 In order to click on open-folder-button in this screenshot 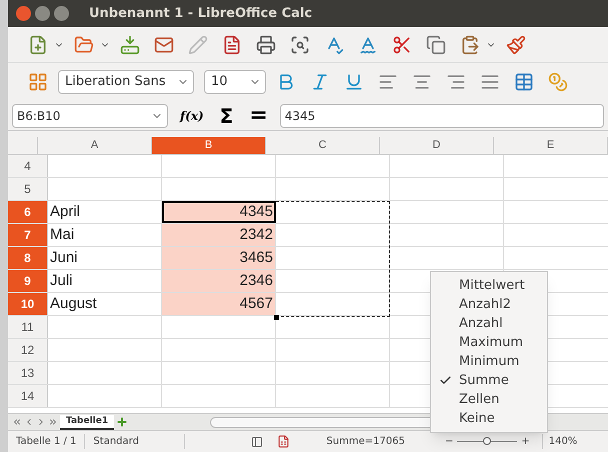, I will do `click(84, 44)`.